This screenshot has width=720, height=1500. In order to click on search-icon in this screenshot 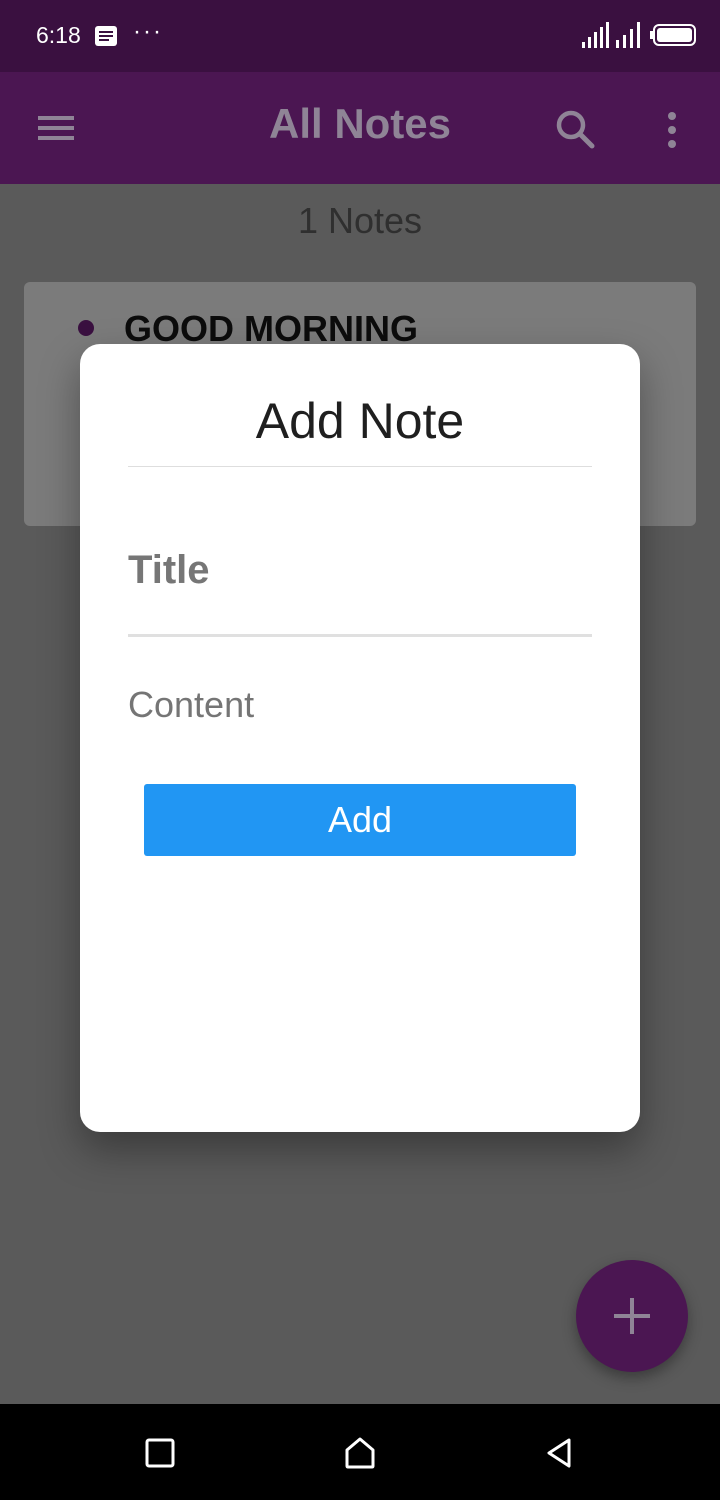, I will do `click(576, 130)`.